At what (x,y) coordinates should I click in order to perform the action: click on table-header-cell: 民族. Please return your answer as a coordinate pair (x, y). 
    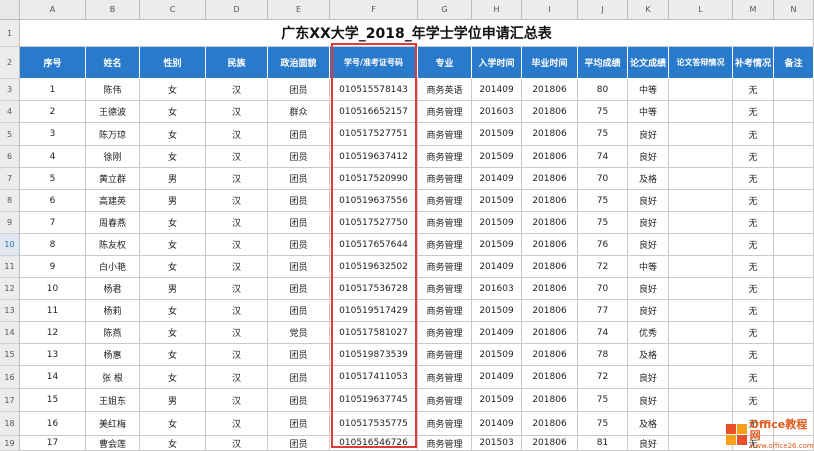
    Looking at the image, I should click on (237, 63).